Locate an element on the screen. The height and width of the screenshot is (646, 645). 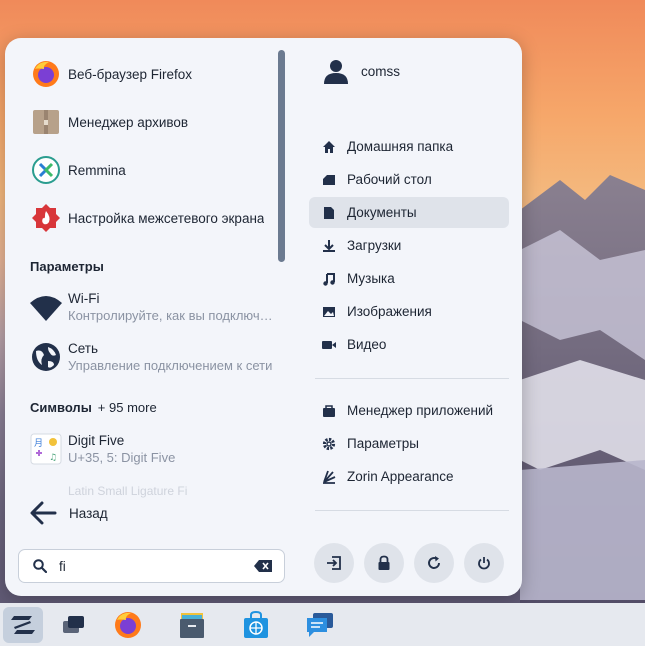
place-music: Музыка is located at coordinates (409, 278).